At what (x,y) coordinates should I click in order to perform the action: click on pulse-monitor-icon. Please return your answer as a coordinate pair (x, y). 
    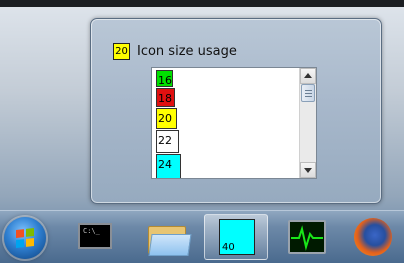
    Looking at the image, I should click on (307, 237).